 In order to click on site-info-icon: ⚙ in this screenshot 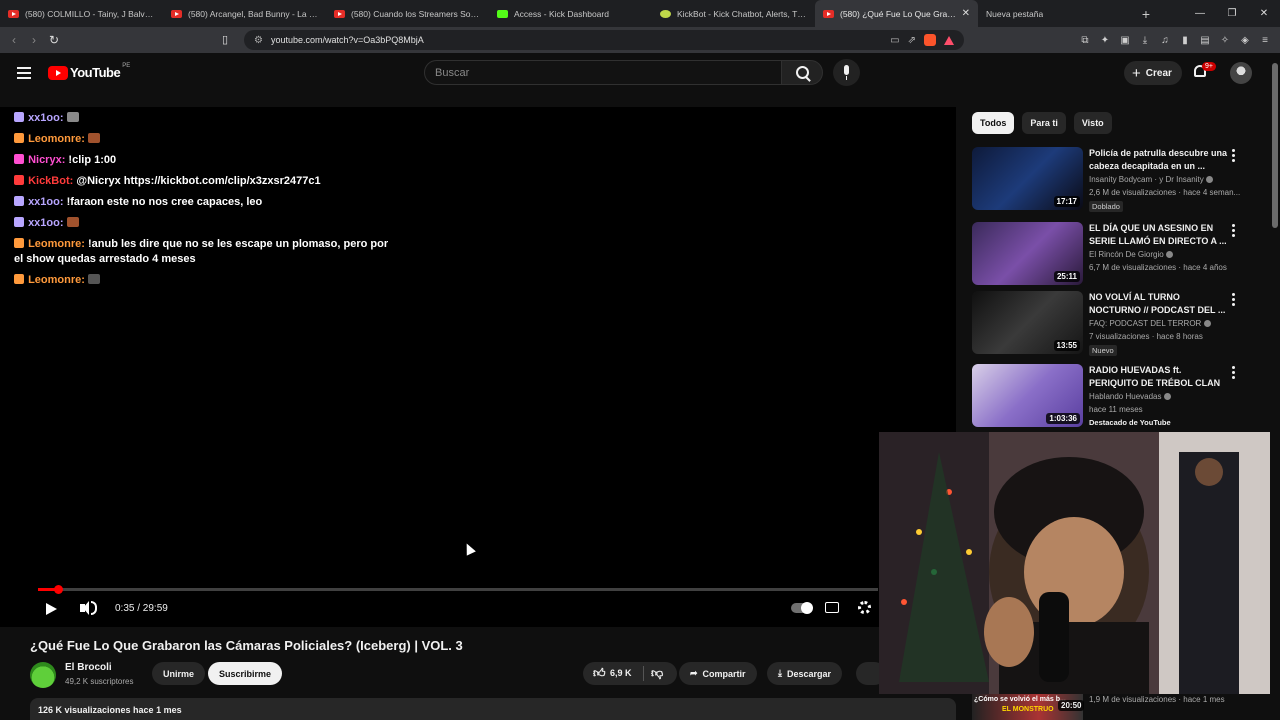, I will do `click(258, 40)`.